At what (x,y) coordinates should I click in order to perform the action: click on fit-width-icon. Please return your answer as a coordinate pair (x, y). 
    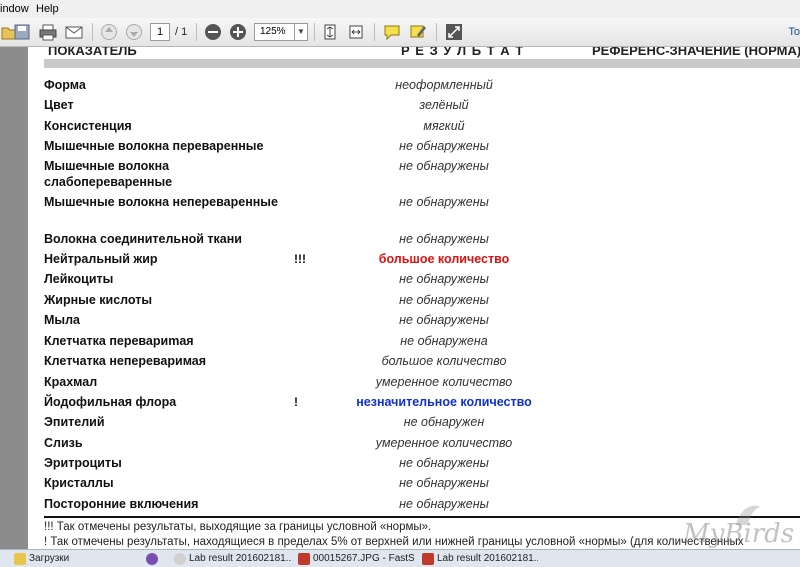
    Looking at the image, I should click on (356, 32).